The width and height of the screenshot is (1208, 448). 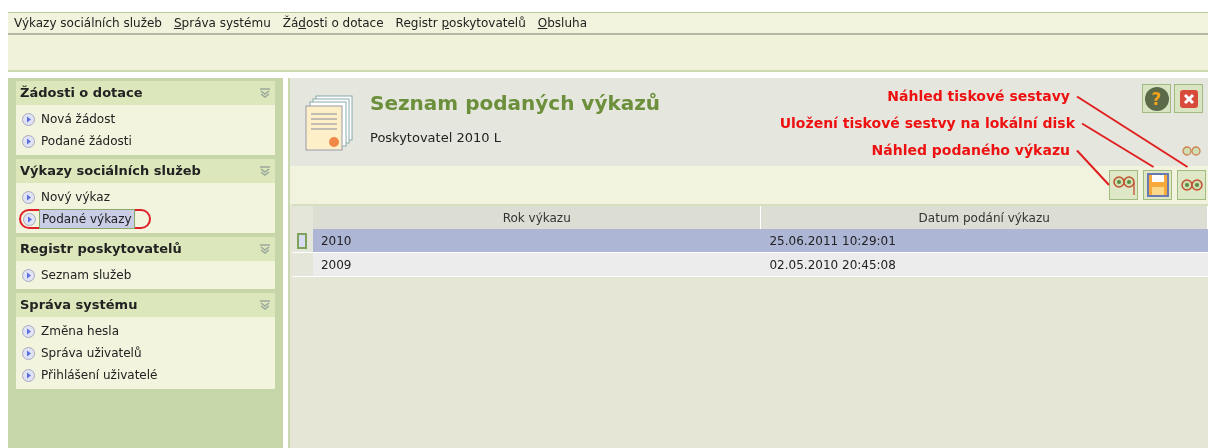 I want to click on selection-marker, so click(x=302, y=241).